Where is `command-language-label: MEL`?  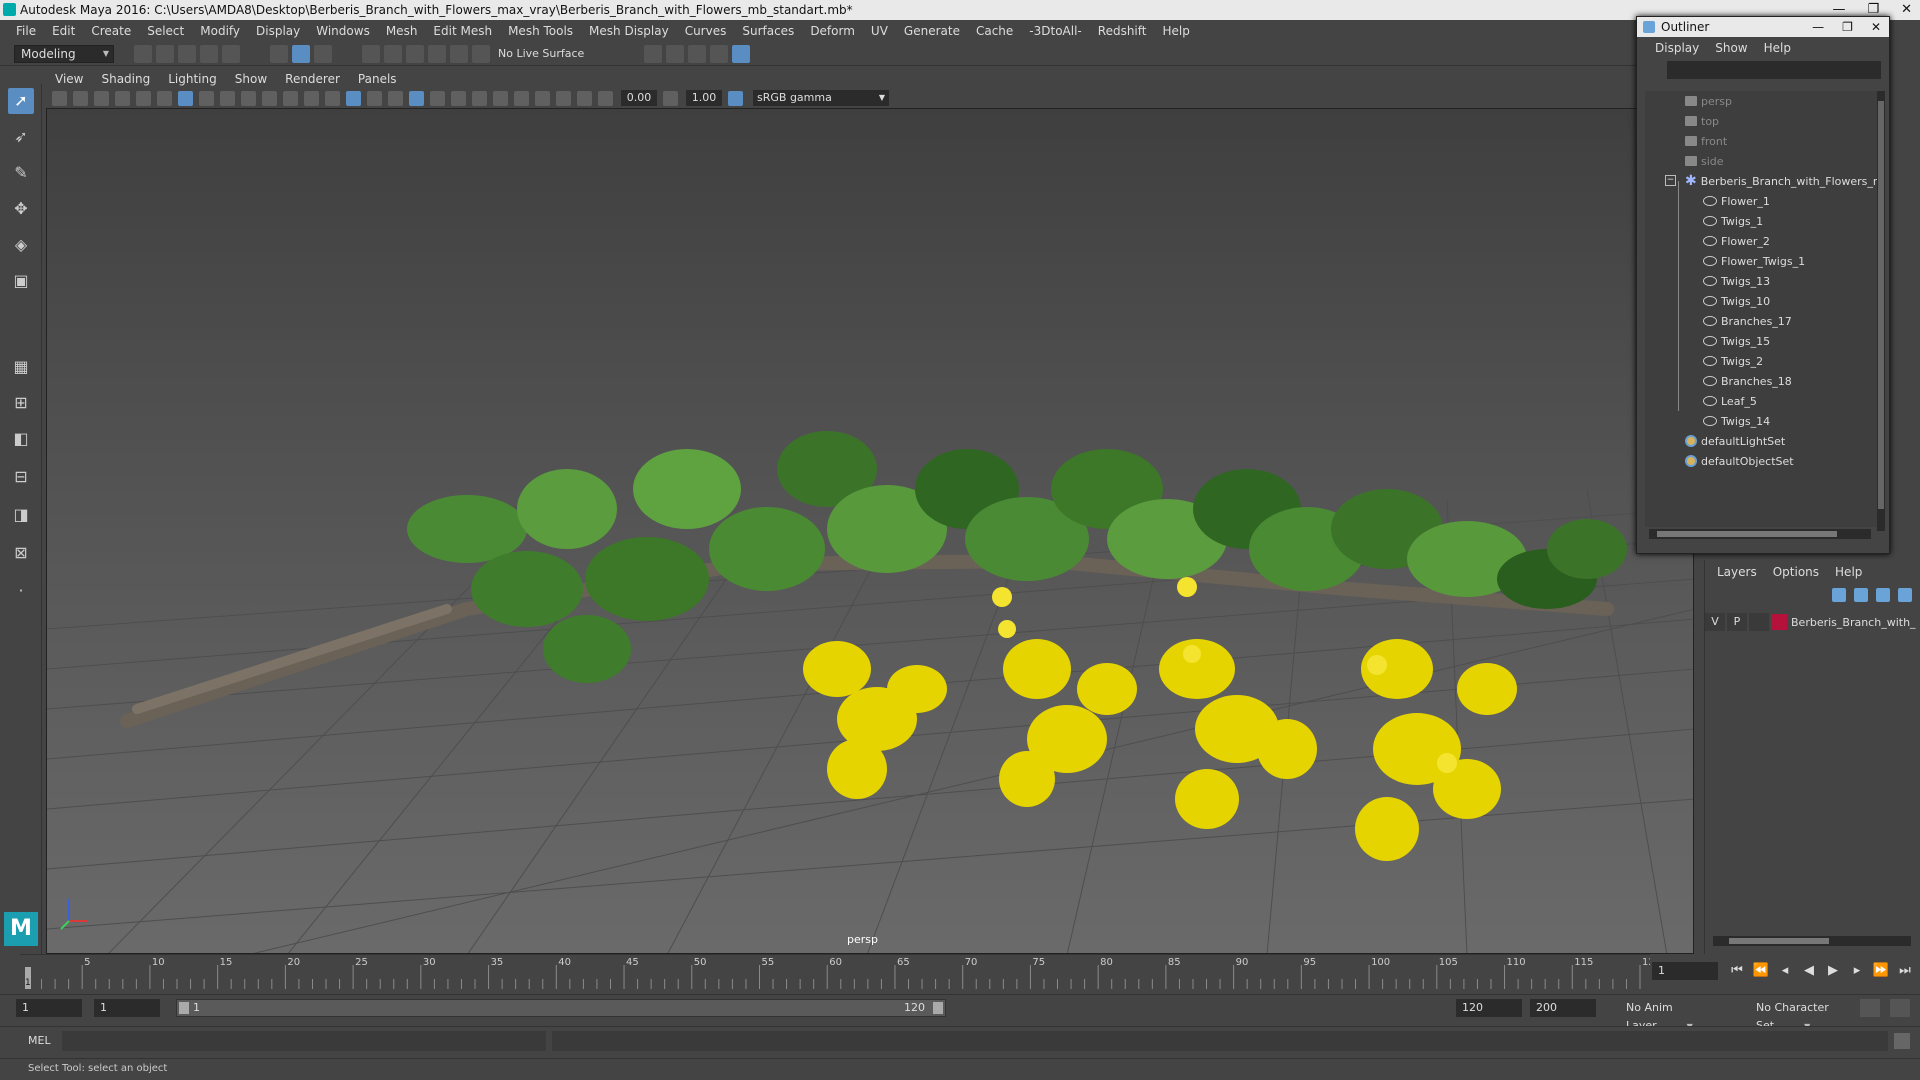 command-language-label: MEL is located at coordinates (39, 1040).